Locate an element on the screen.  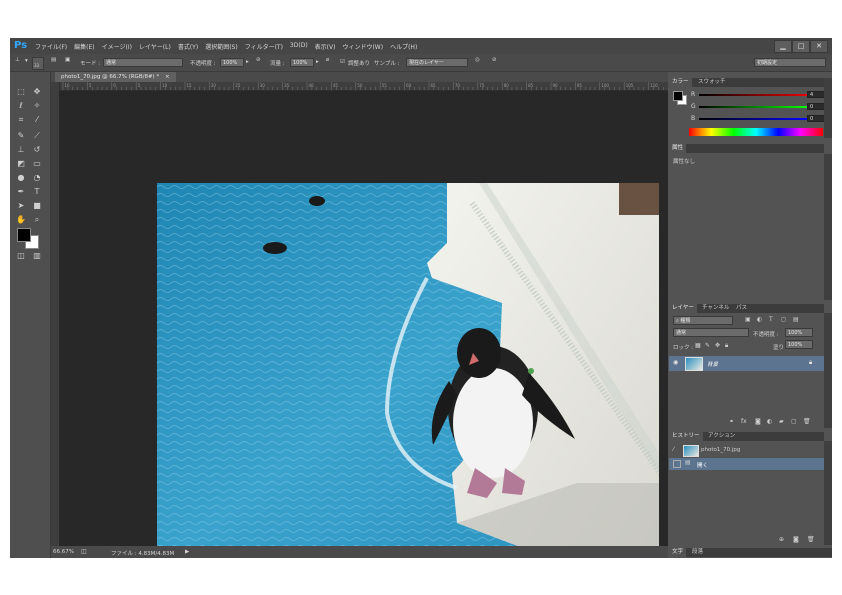
snapshot-camera-icon: ◙ is located at coordinates (796, 539).